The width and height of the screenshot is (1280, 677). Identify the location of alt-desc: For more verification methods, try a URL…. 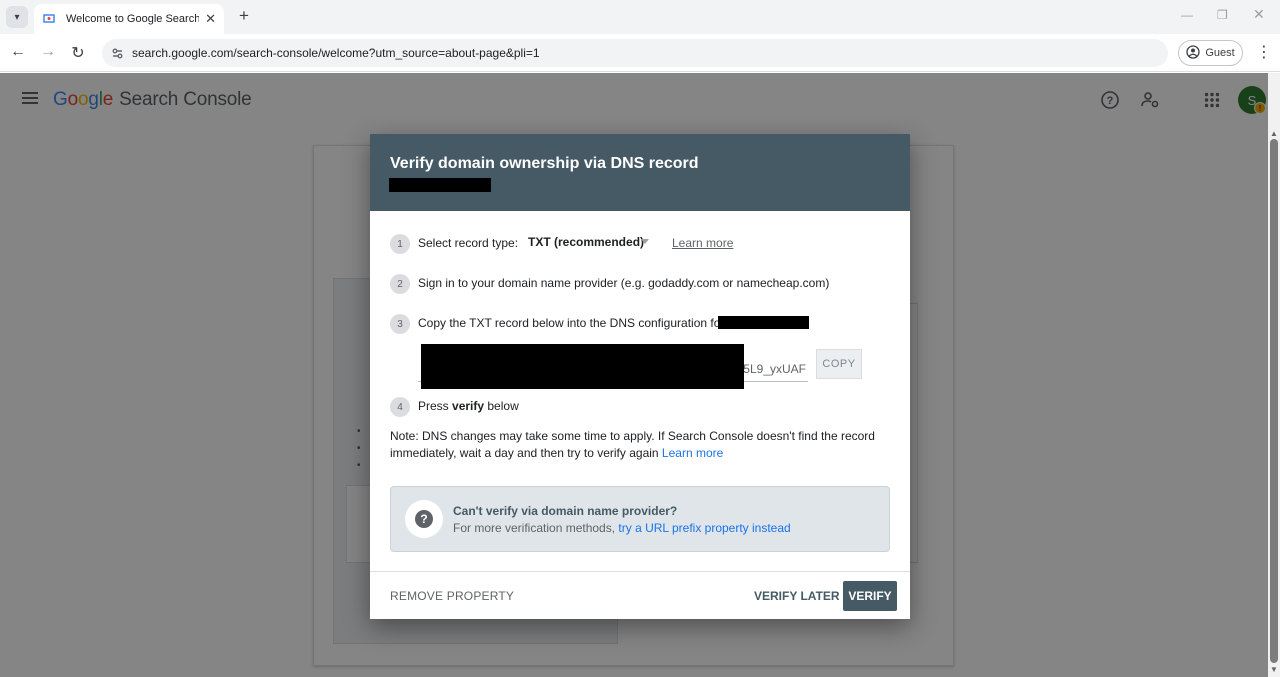
(622, 528).